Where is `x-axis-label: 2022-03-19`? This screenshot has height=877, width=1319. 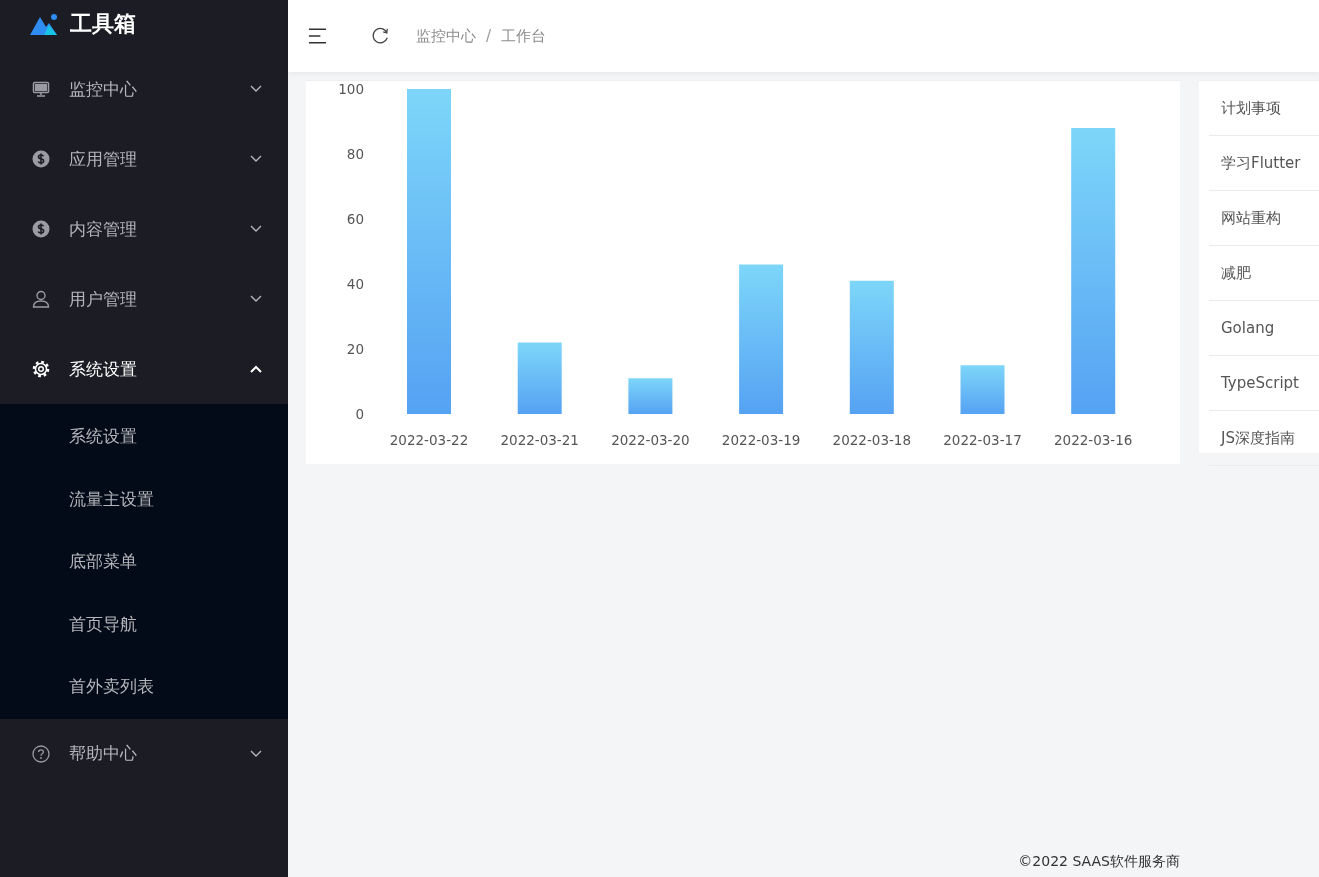 x-axis-label: 2022-03-19 is located at coordinates (761, 440).